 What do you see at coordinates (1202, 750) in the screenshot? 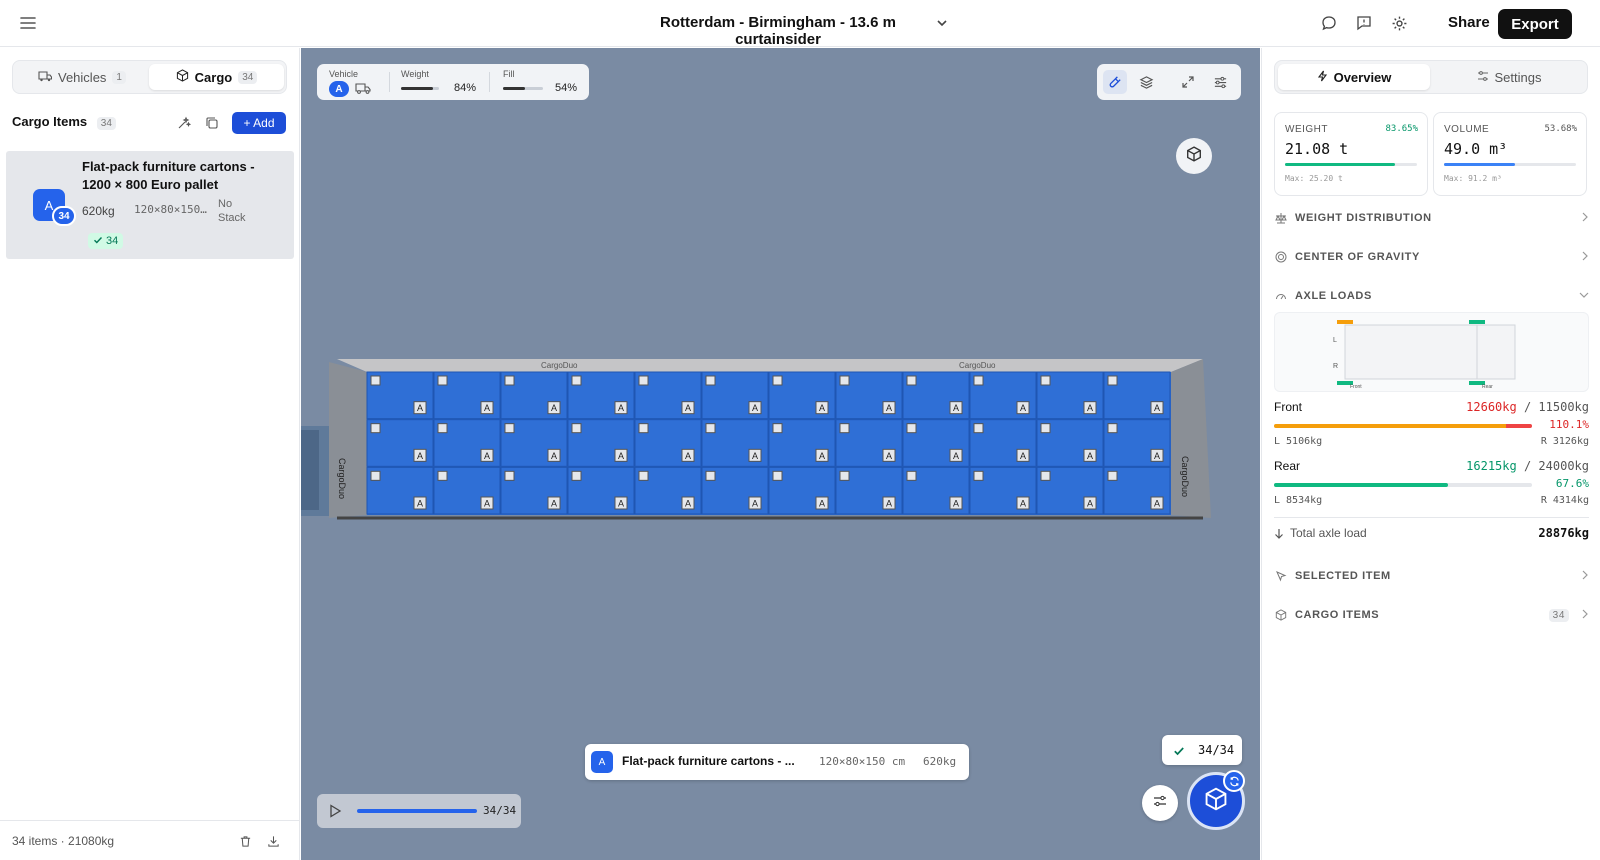
I see `placed-count-pill: 34/34` at bounding box center [1202, 750].